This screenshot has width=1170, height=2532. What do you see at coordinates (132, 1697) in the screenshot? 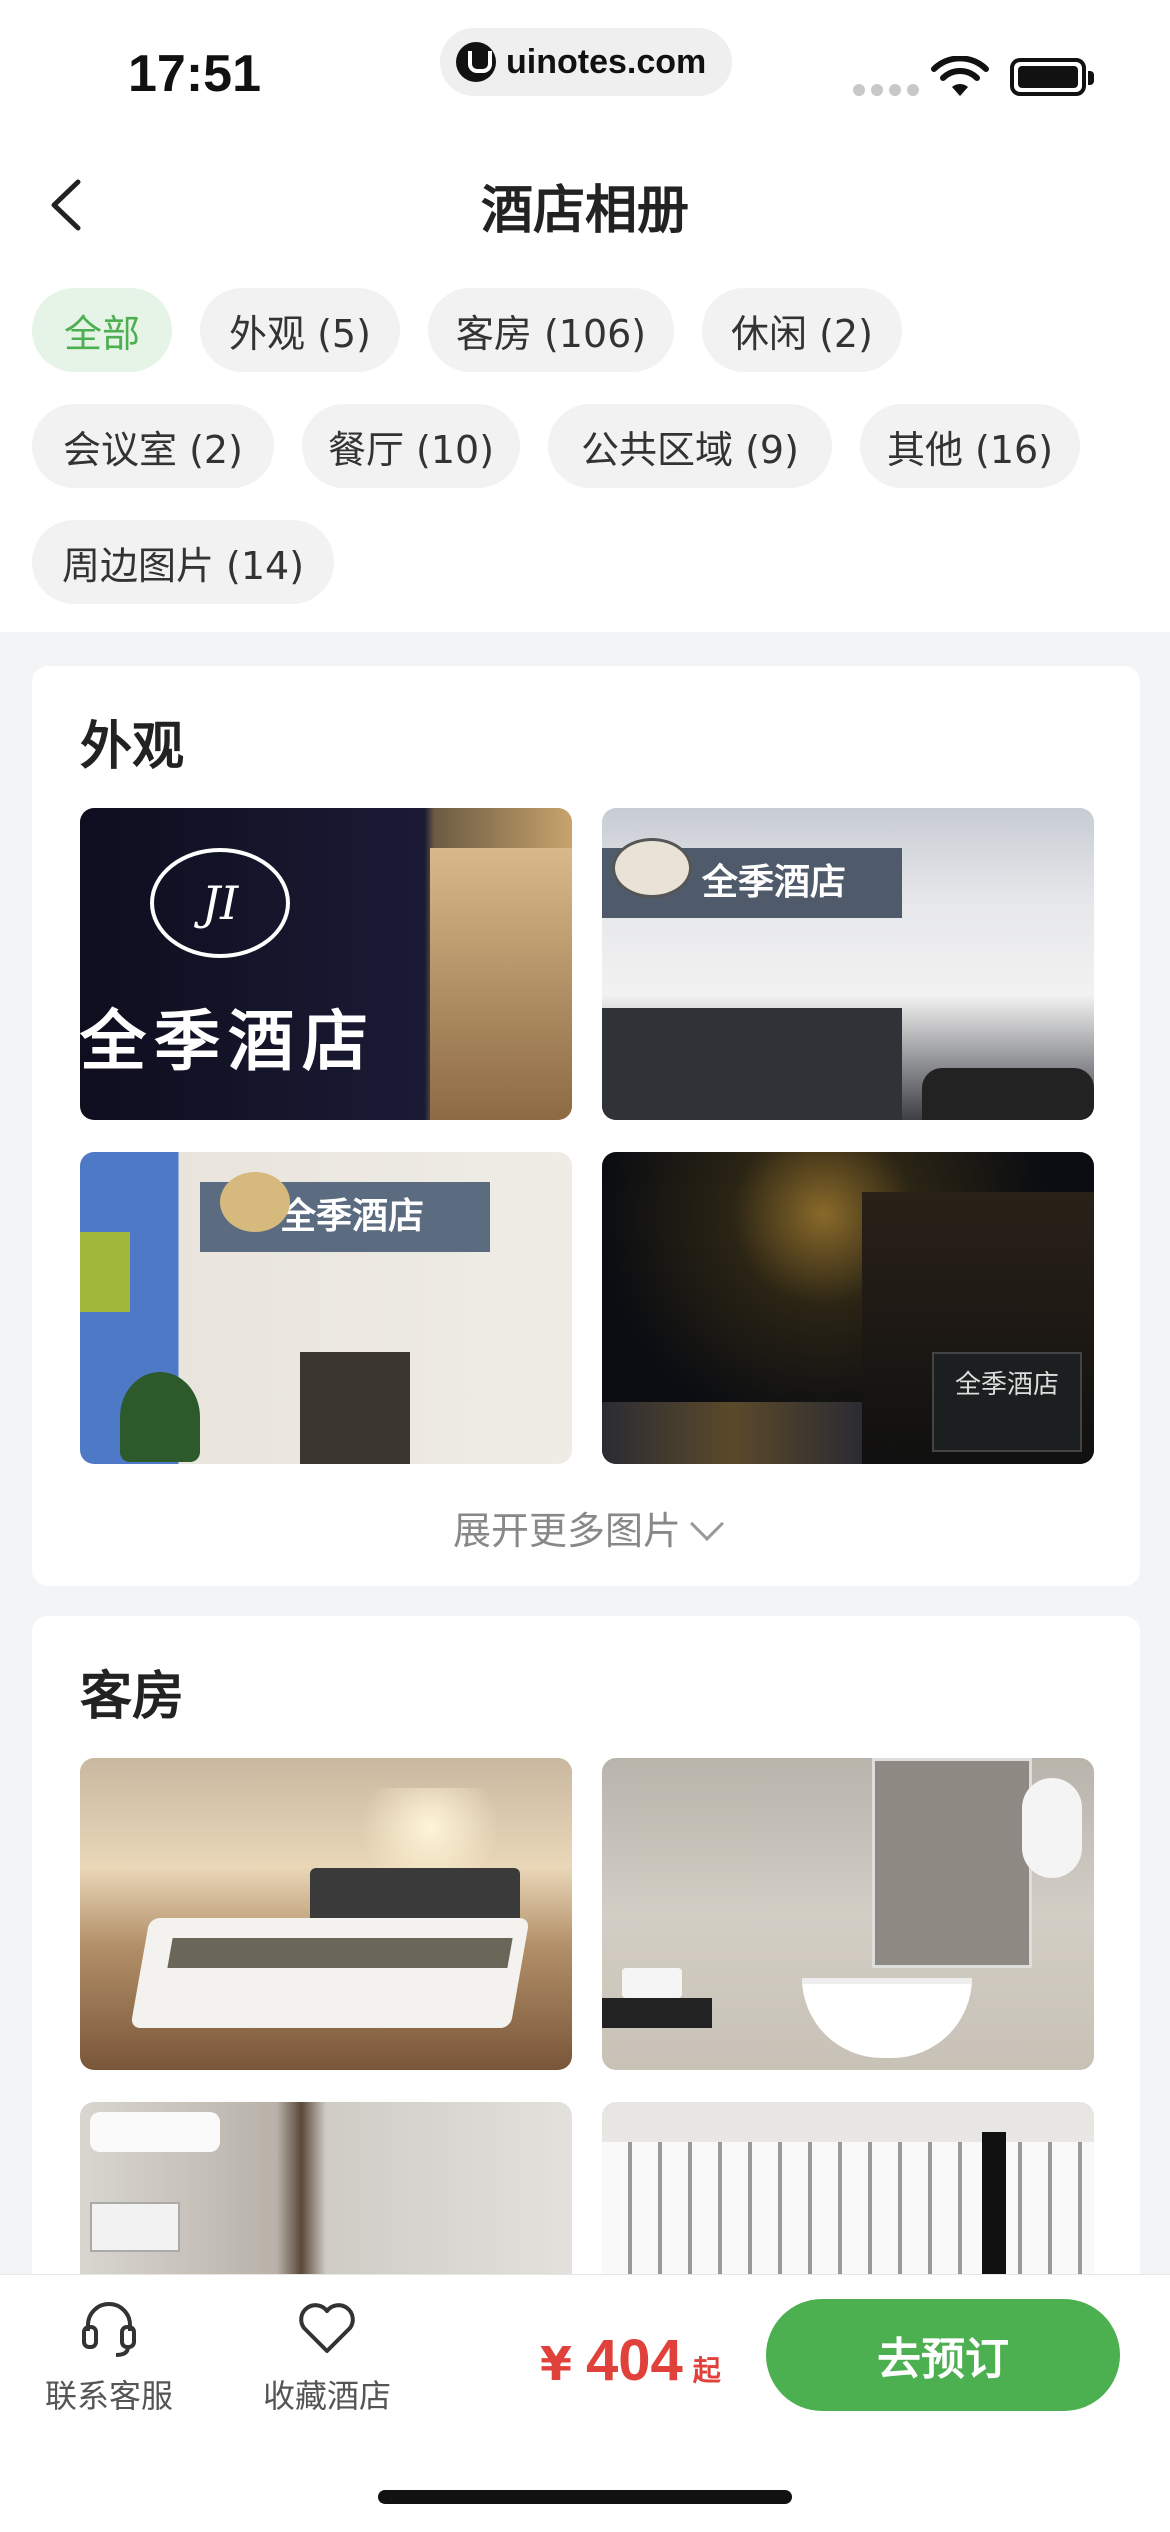
I see `section-title: 客房` at bounding box center [132, 1697].